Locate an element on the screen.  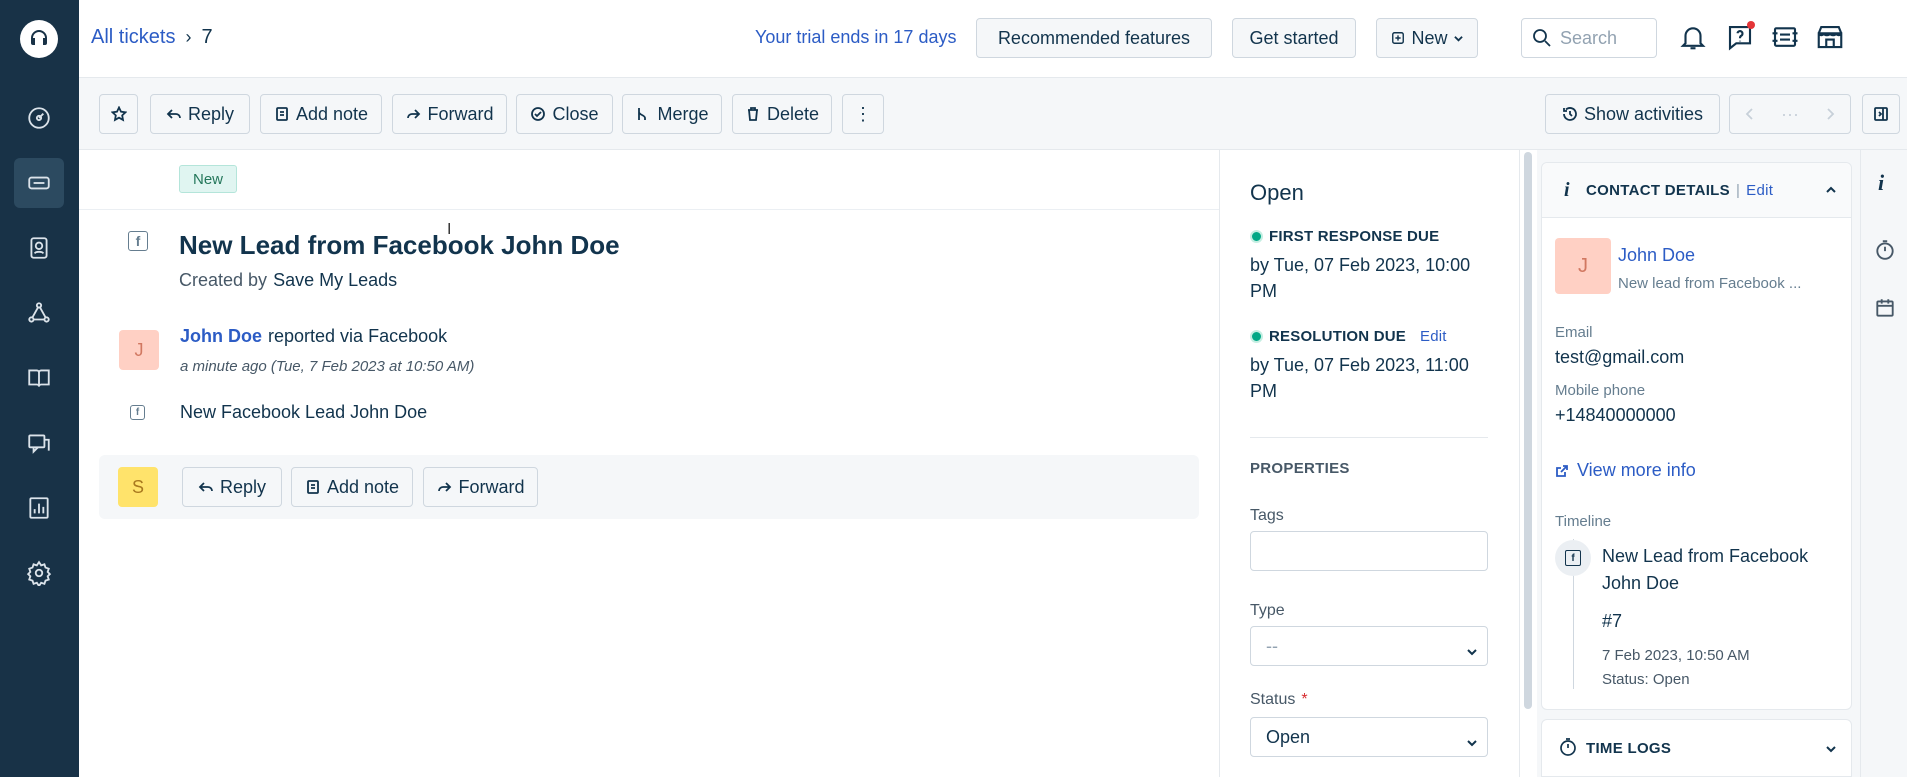
next-chevron-icon is located at coordinates (1830, 114).